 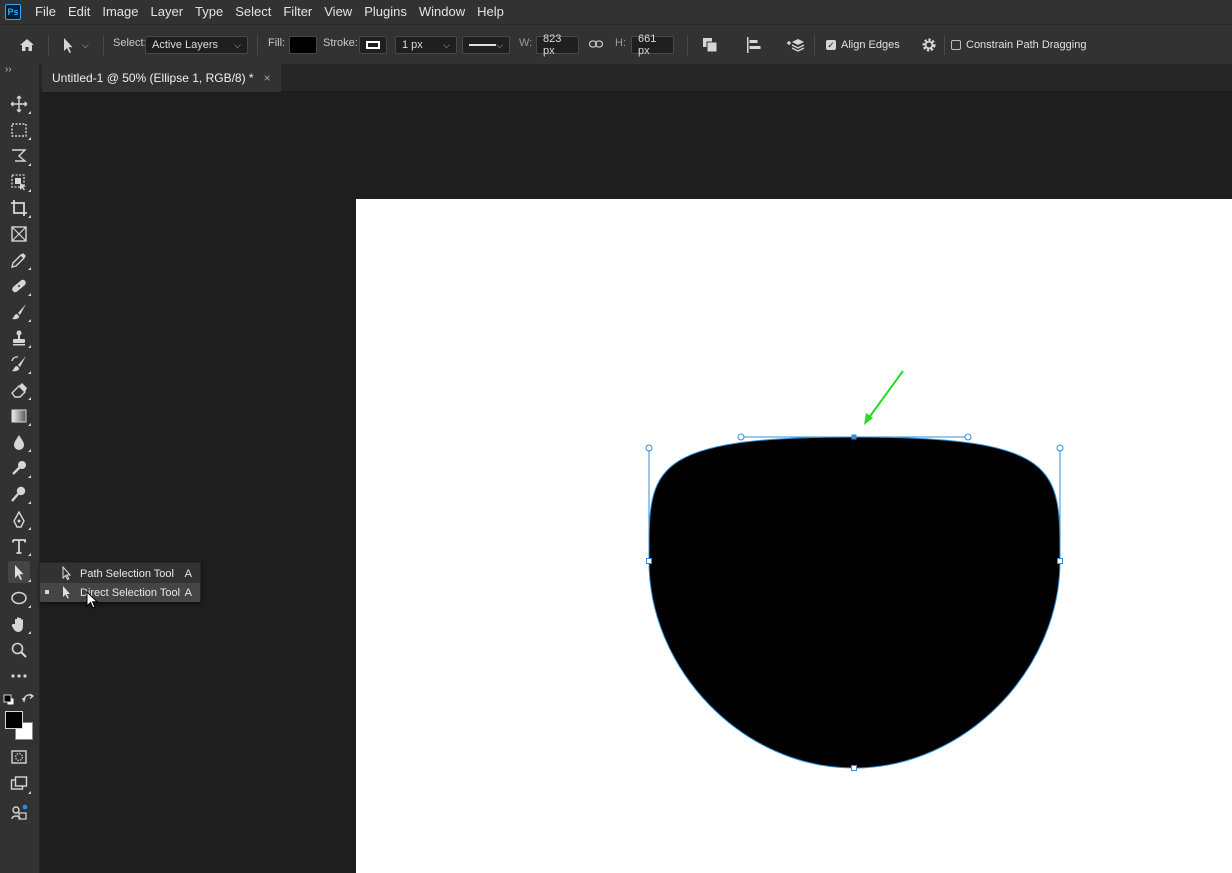 I want to click on close-icon: ×, so click(x=267, y=78).